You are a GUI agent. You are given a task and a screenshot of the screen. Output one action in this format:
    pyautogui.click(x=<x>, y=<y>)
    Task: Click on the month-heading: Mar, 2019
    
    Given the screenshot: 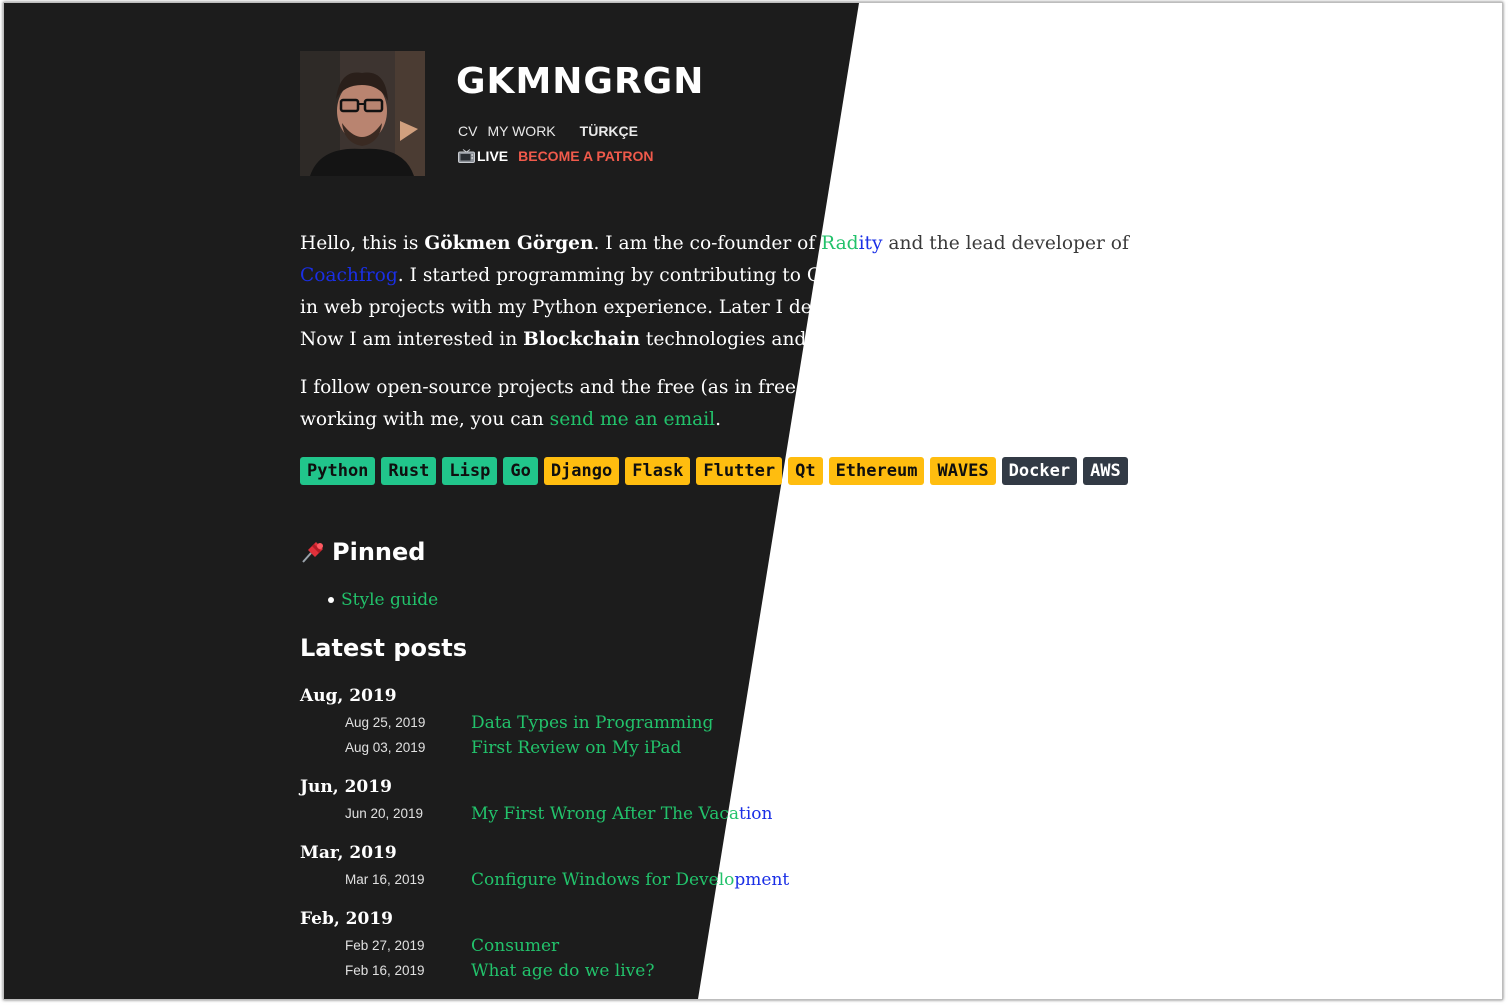 What is the action you would take?
    pyautogui.click(x=348, y=853)
    